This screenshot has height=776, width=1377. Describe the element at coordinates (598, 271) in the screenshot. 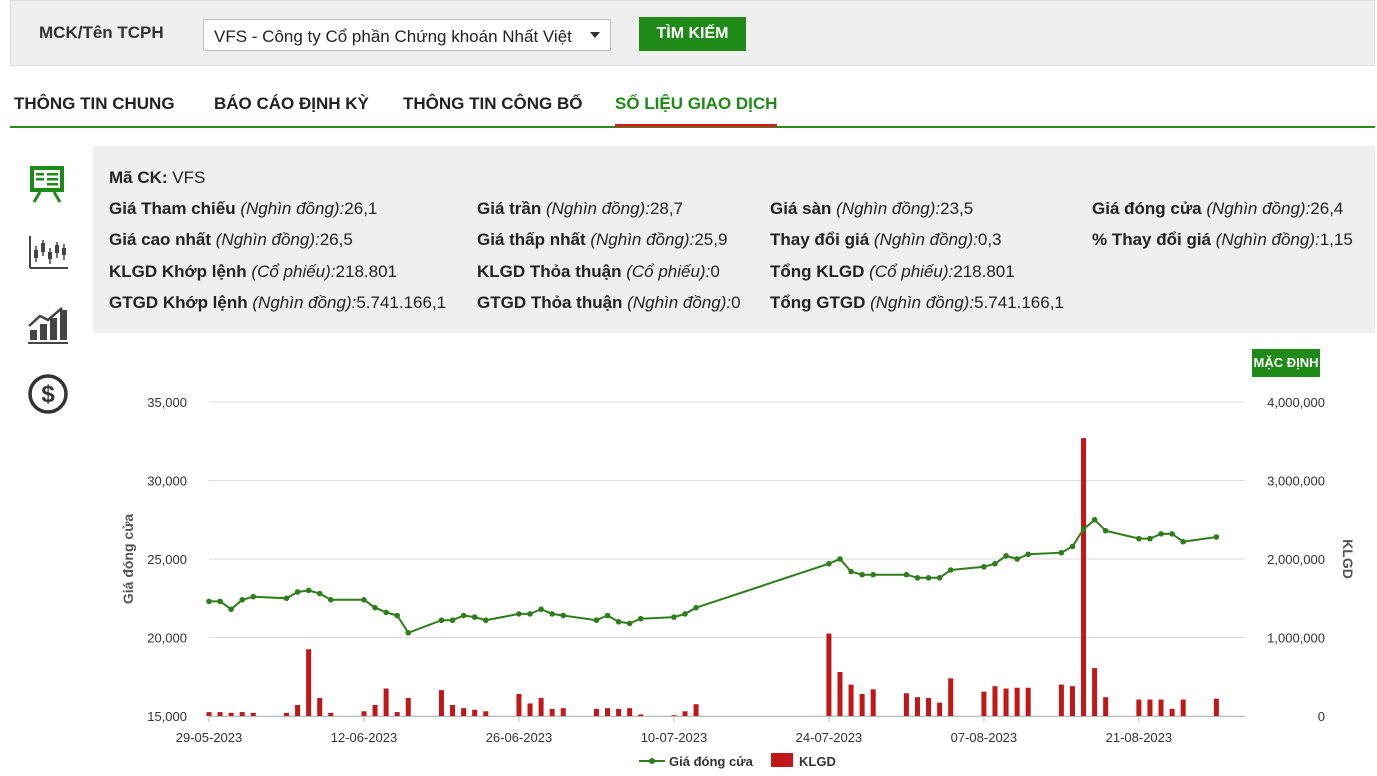

I see `info-klgd-thoa-thuan: KLGD Thỏa thuận (Cổ phiếu):0` at that location.